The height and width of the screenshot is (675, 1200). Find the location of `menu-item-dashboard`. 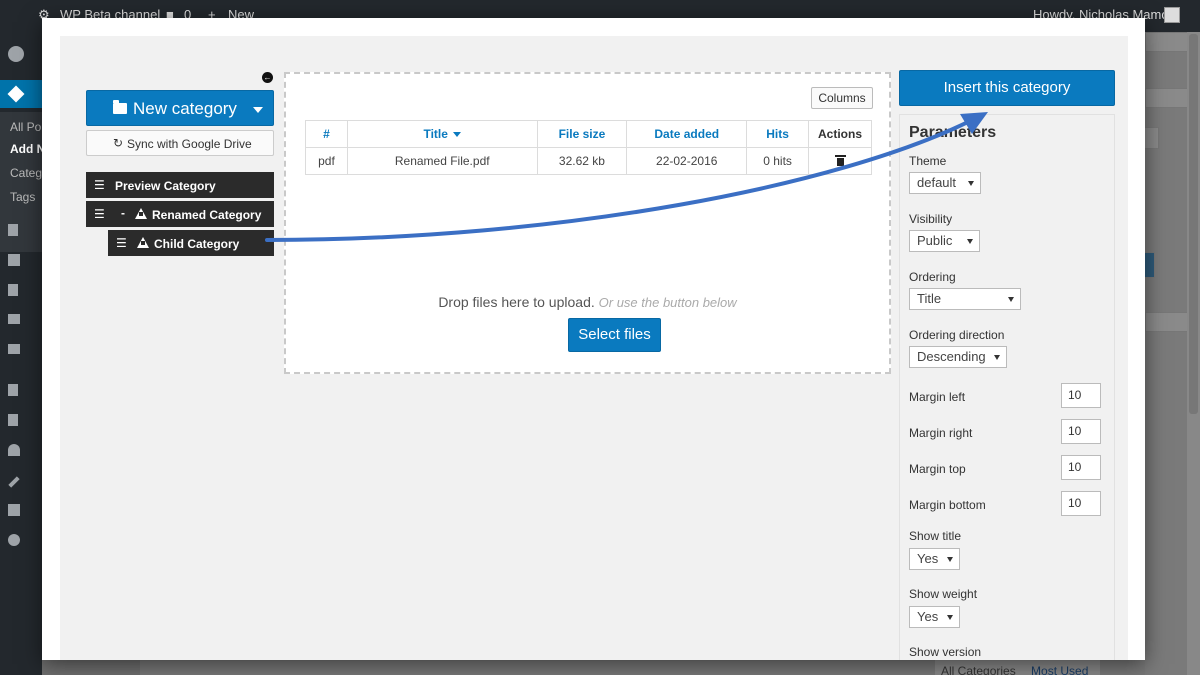

menu-item-dashboard is located at coordinates (21, 54).